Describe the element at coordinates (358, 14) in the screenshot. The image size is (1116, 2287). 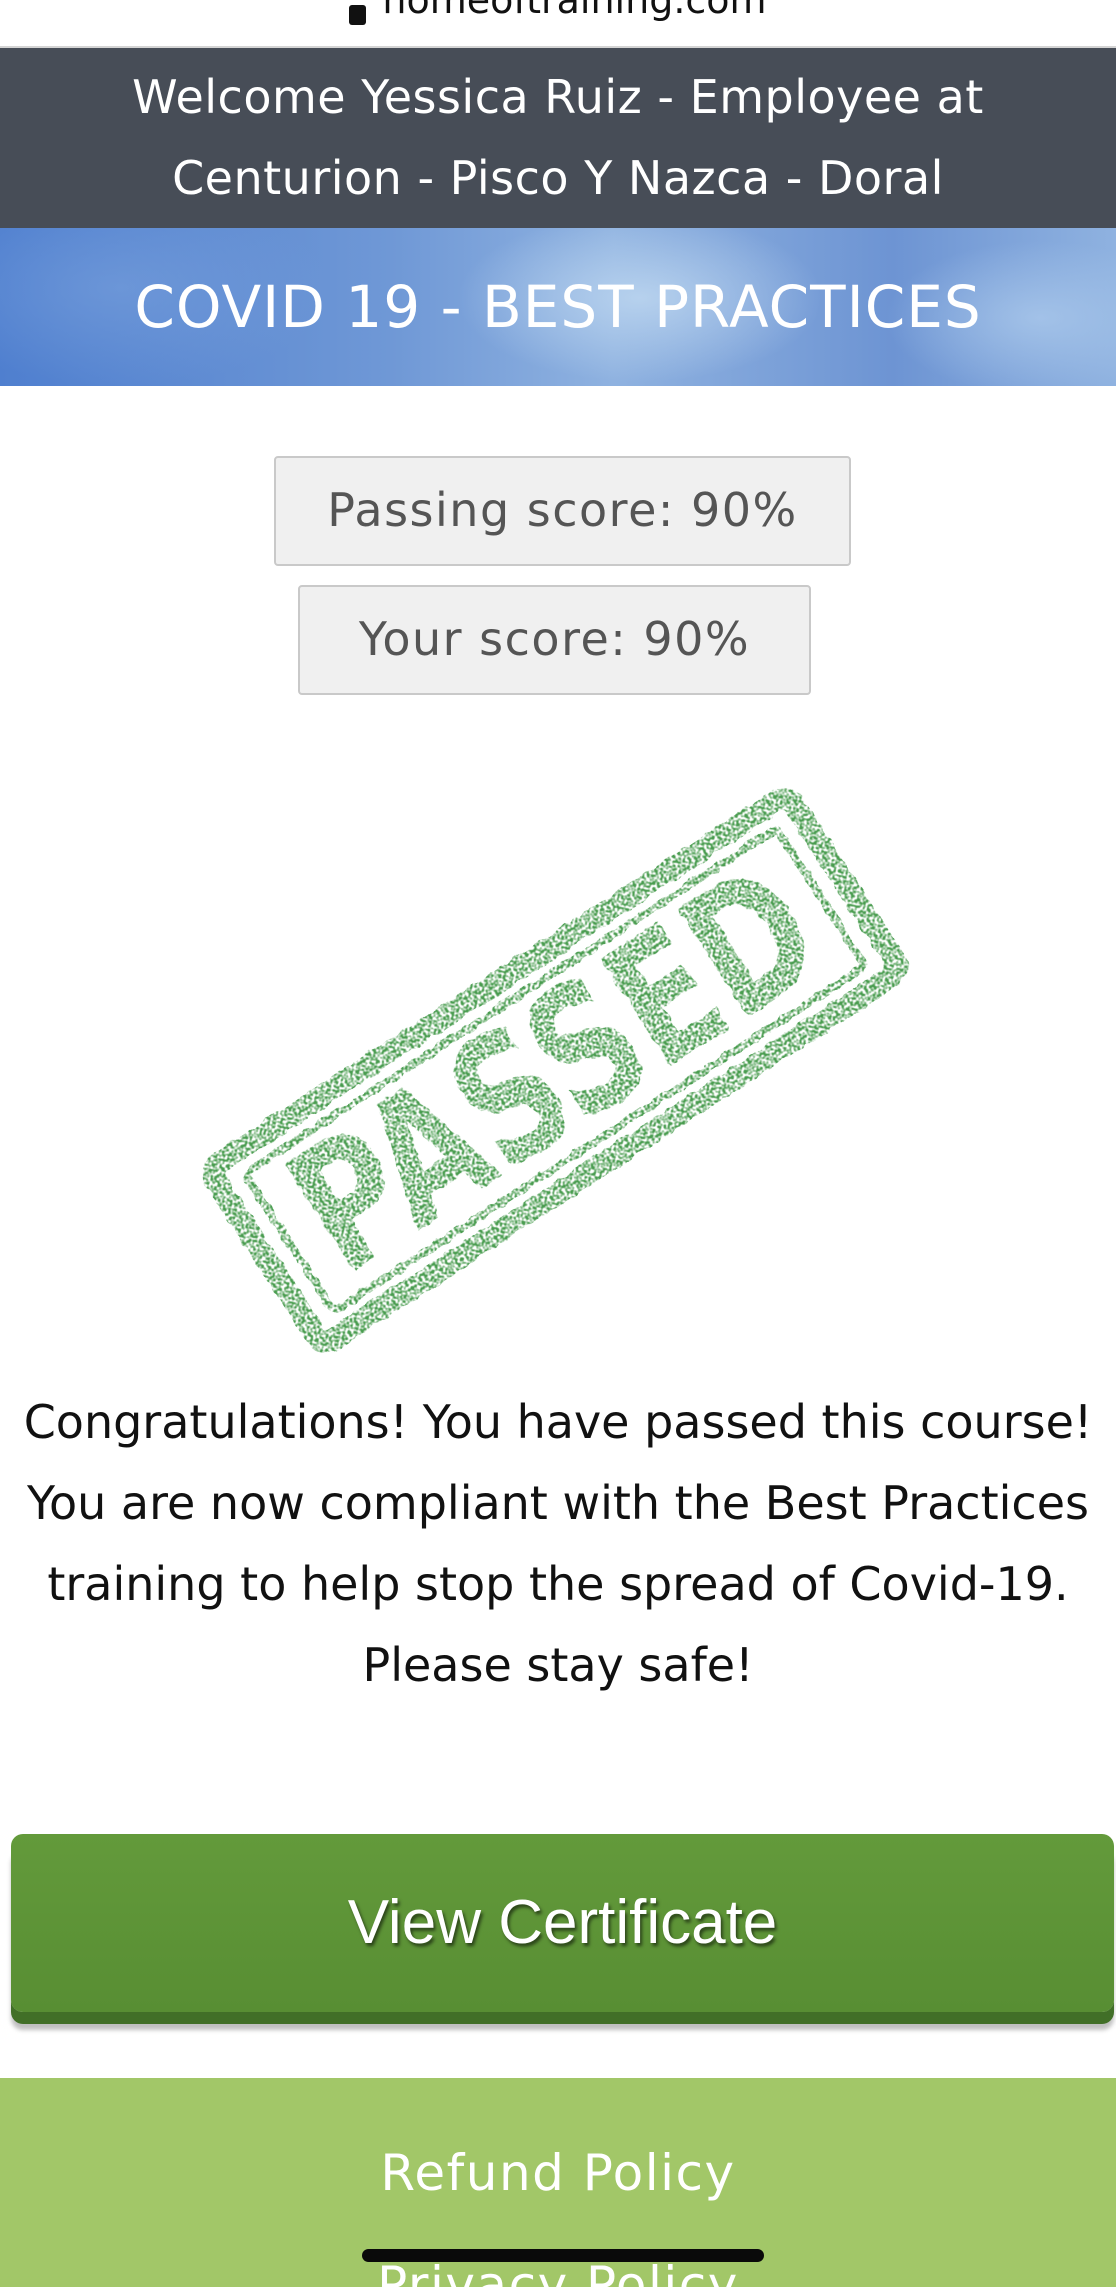
I see `lock-icon` at that location.